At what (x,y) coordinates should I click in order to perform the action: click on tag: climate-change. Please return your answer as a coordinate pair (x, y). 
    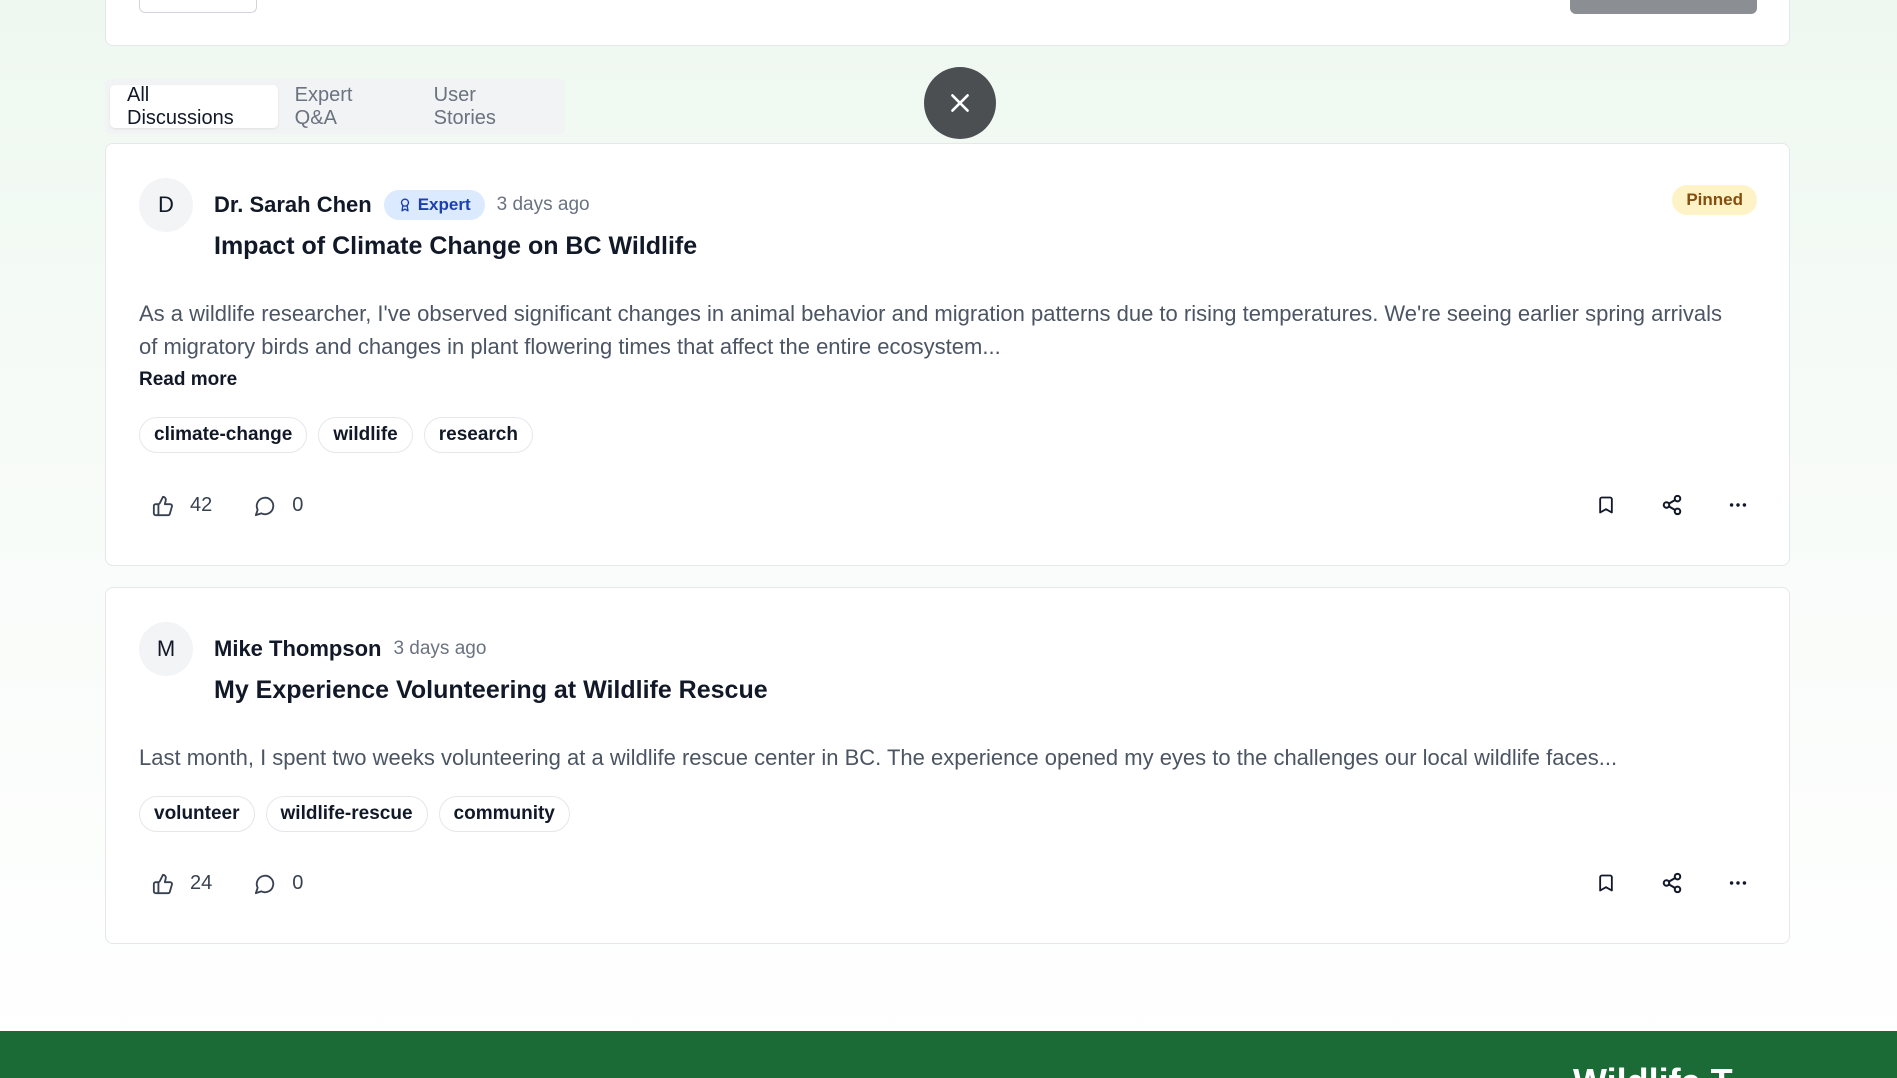
    Looking at the image, I should click on (223, 435).